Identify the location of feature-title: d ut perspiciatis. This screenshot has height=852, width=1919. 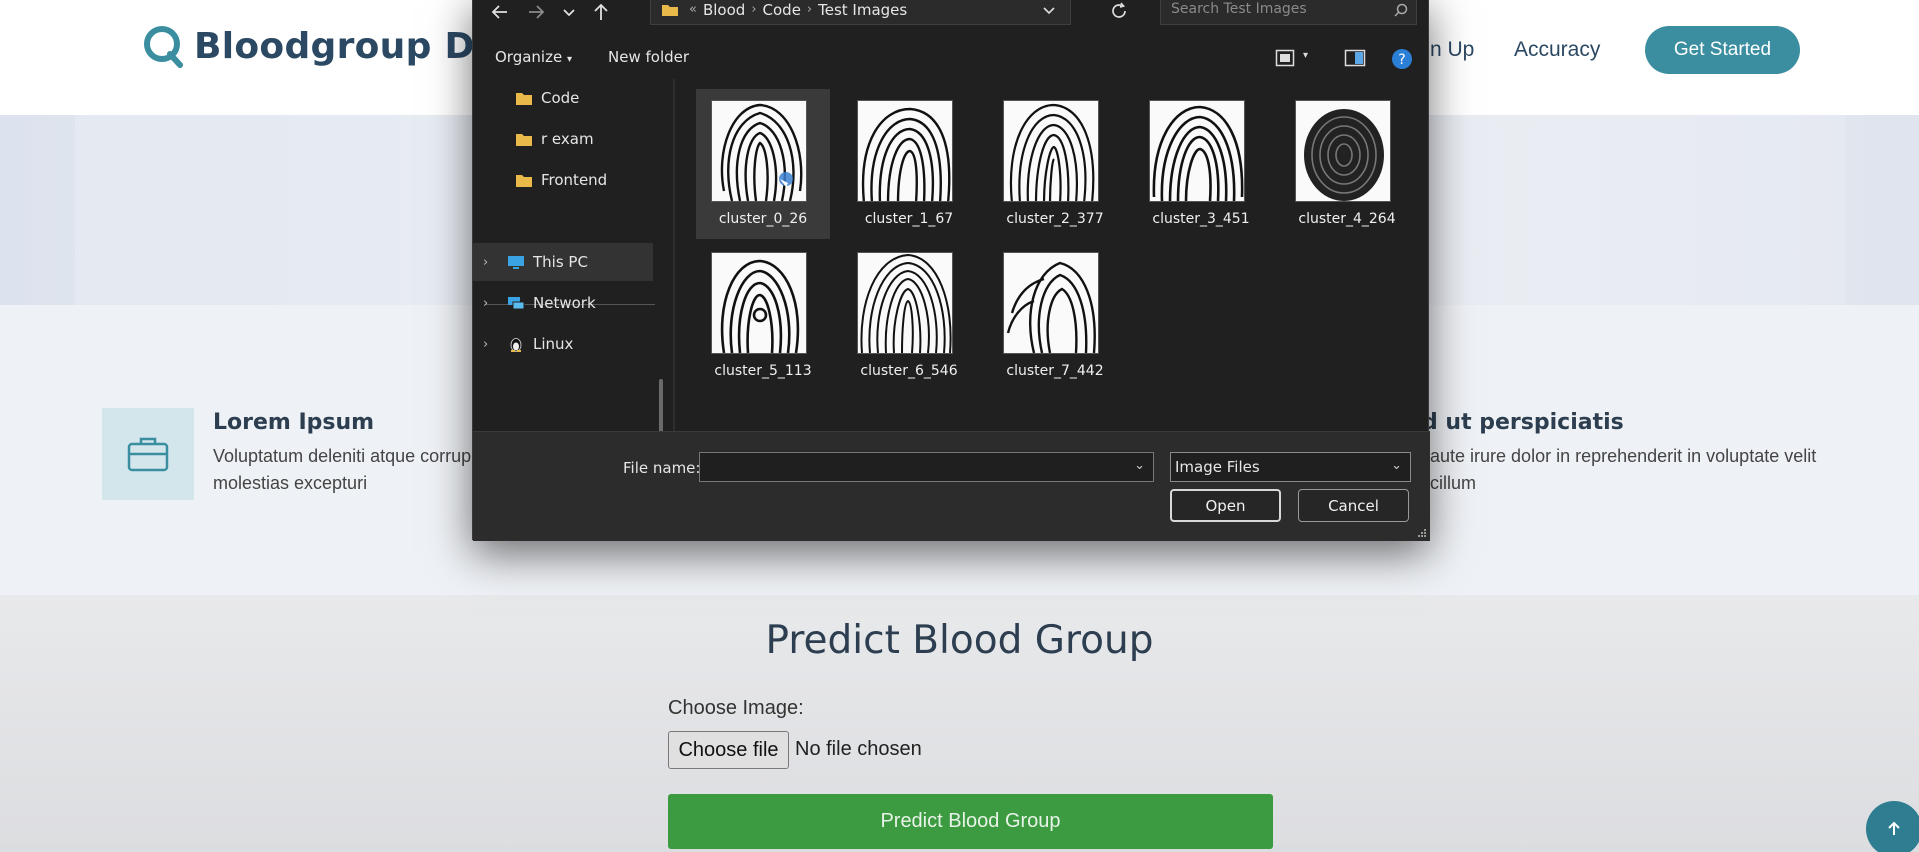
(1523, 422).